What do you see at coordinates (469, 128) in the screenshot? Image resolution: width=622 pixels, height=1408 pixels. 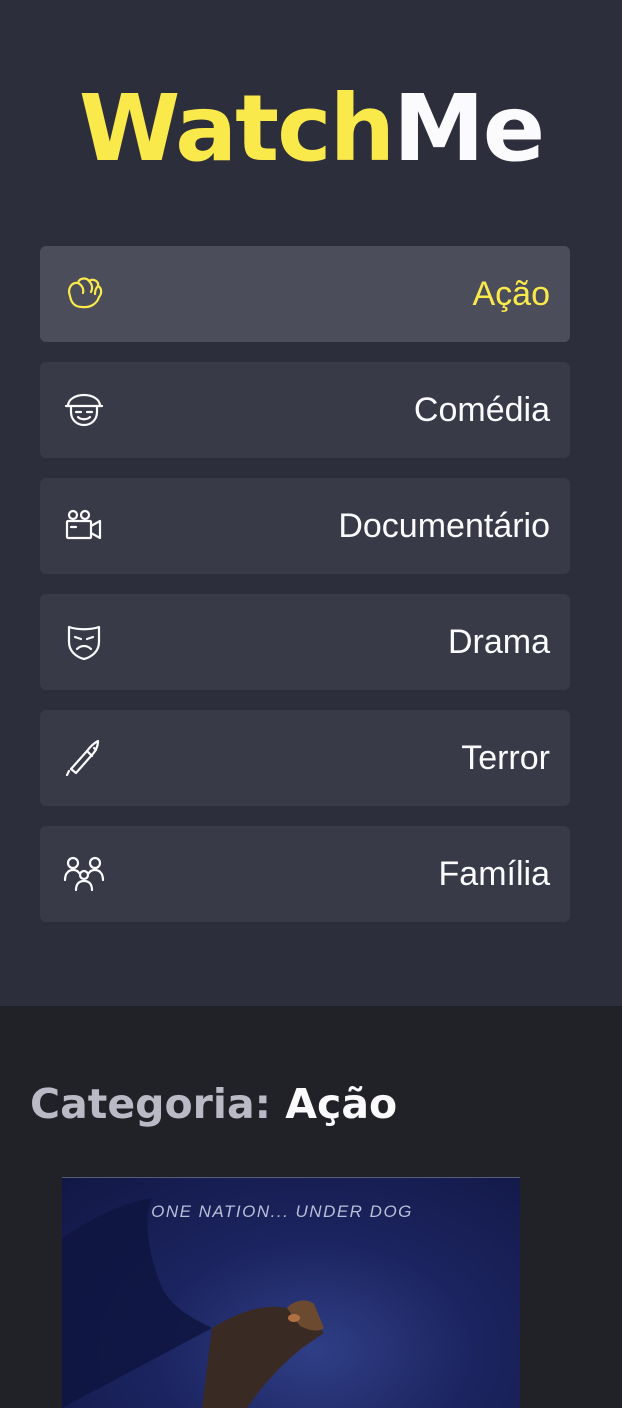 I see `logo-me: Me` at bounding box center [469, 128].